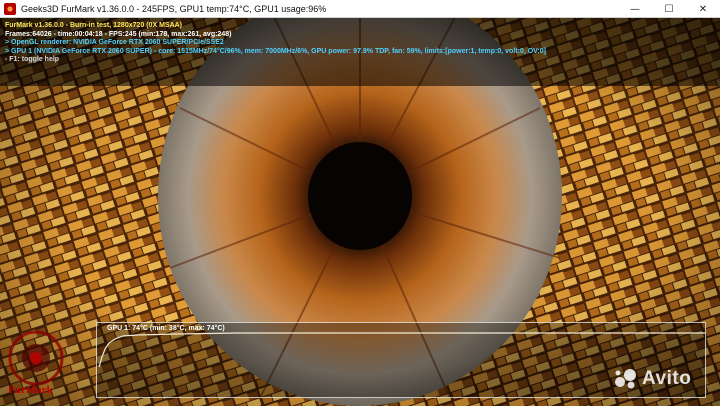 The width and height of the screenshot is (720, 406). Describe the element at coordinates (625, 379) in the screenshot. I see `avito-logo-icon` at that location.